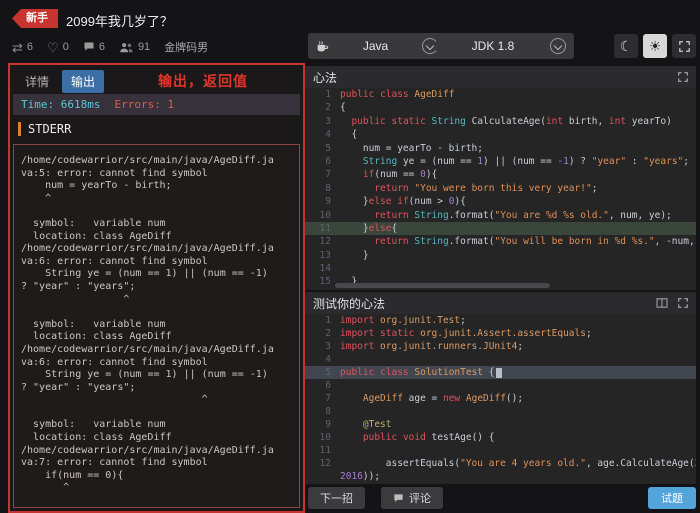 The height and width of the screenshot is (513, 700). I want to click on code-line: 2016));, so click(500, 476).